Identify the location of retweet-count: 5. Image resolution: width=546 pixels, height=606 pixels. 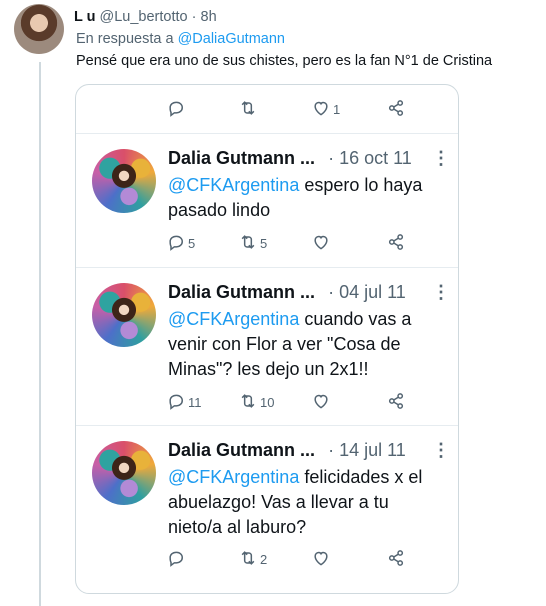
(264, 243).